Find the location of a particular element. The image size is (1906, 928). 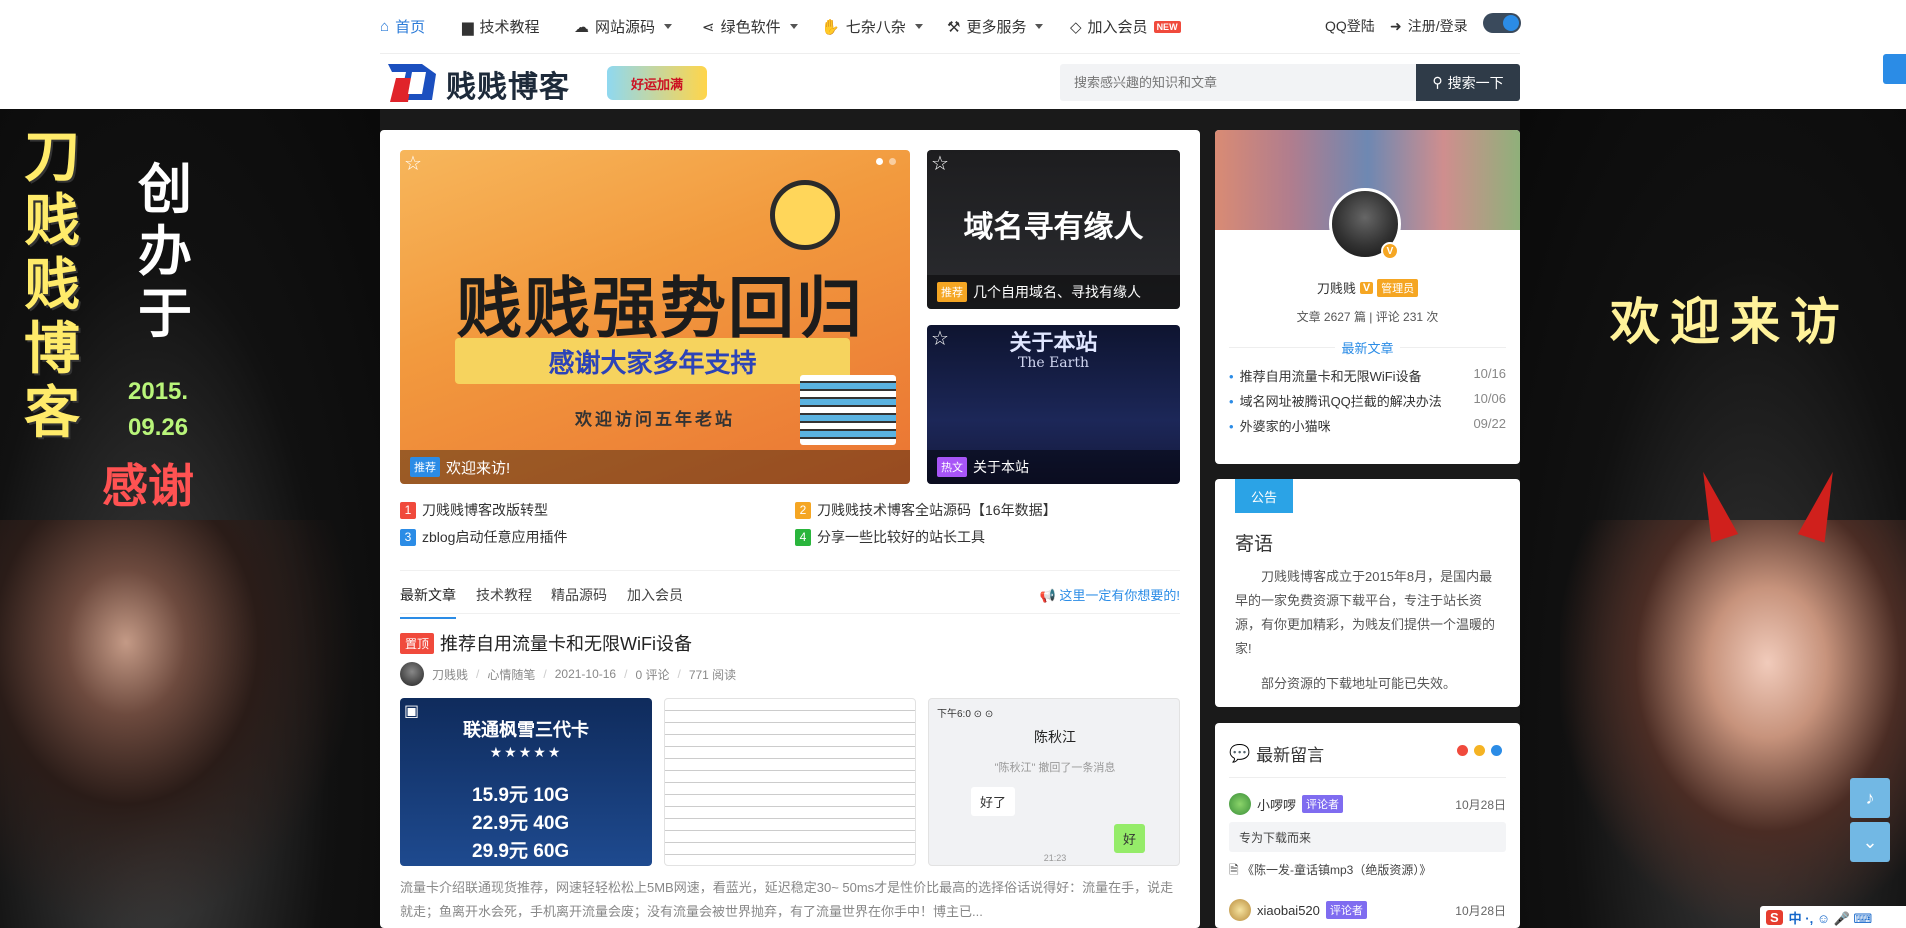

tab-tutorials: 技术教程 is located at coordinates (504, 595).